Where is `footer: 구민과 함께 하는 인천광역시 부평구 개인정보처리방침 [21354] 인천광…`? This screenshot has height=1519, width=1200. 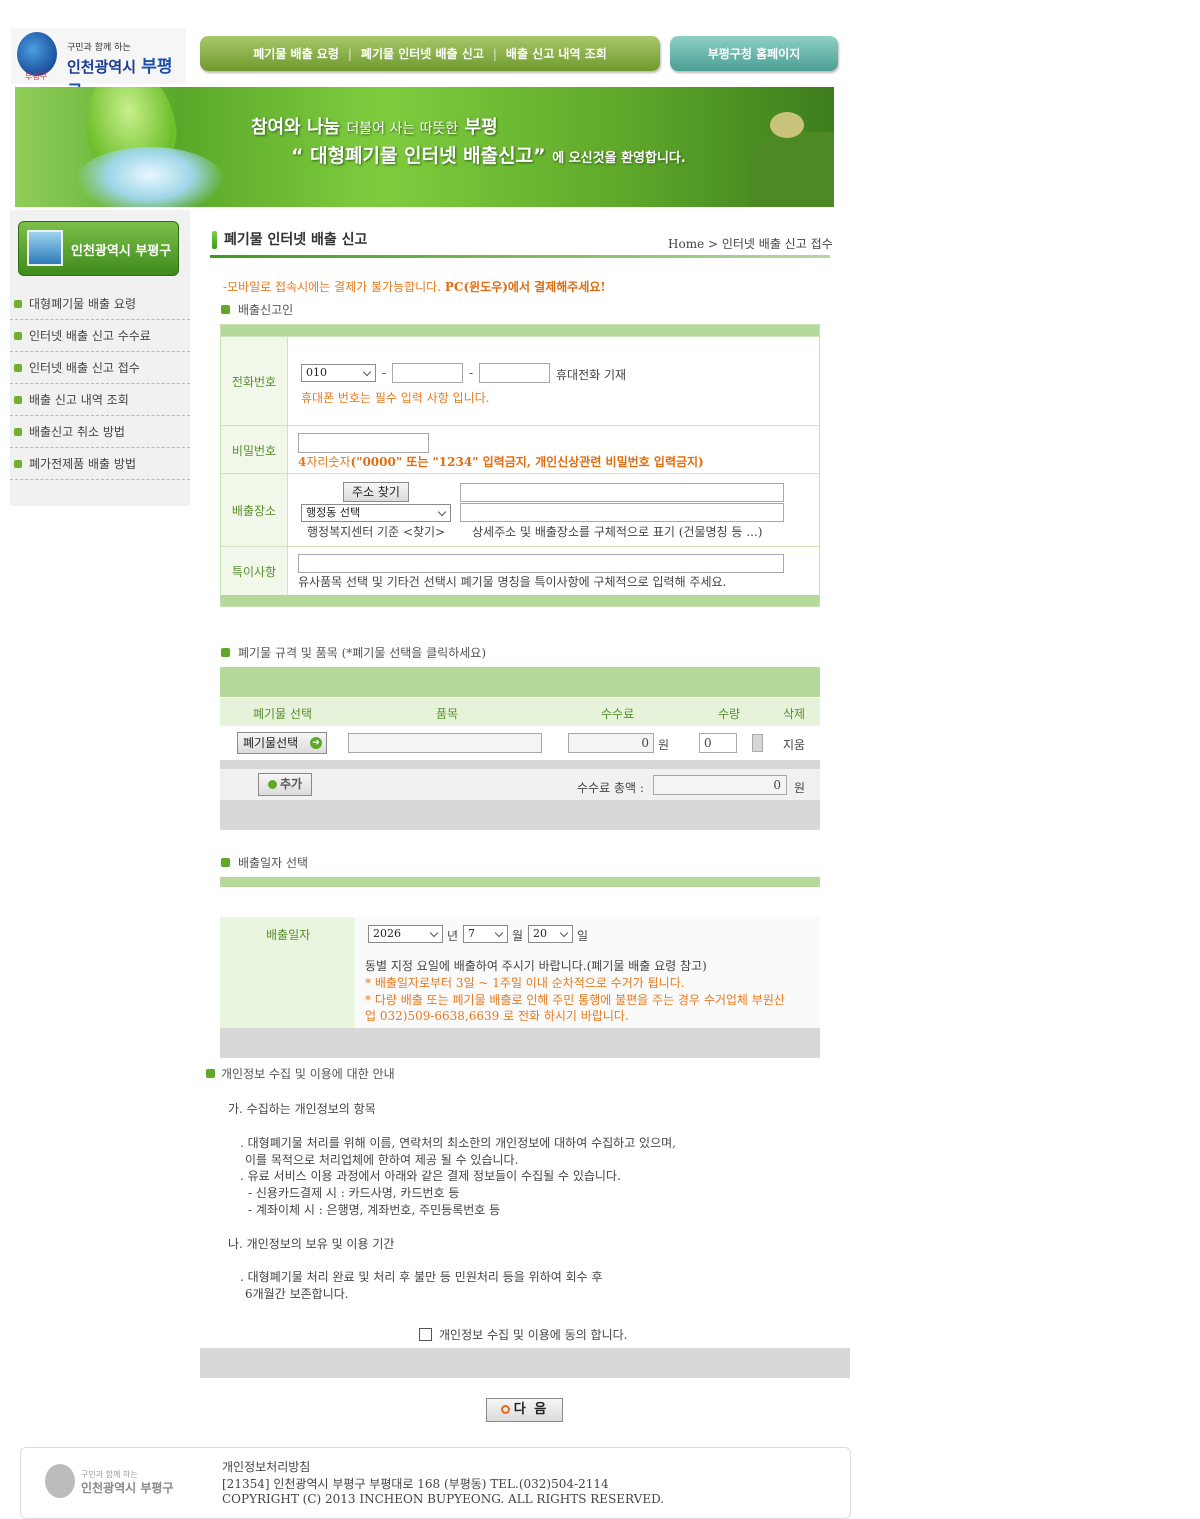
footer: 구민과 함께 하는 인천광역시 부평구 개인정보처리방침 [21354] 인천광… is located at coordinates (435, 1483).